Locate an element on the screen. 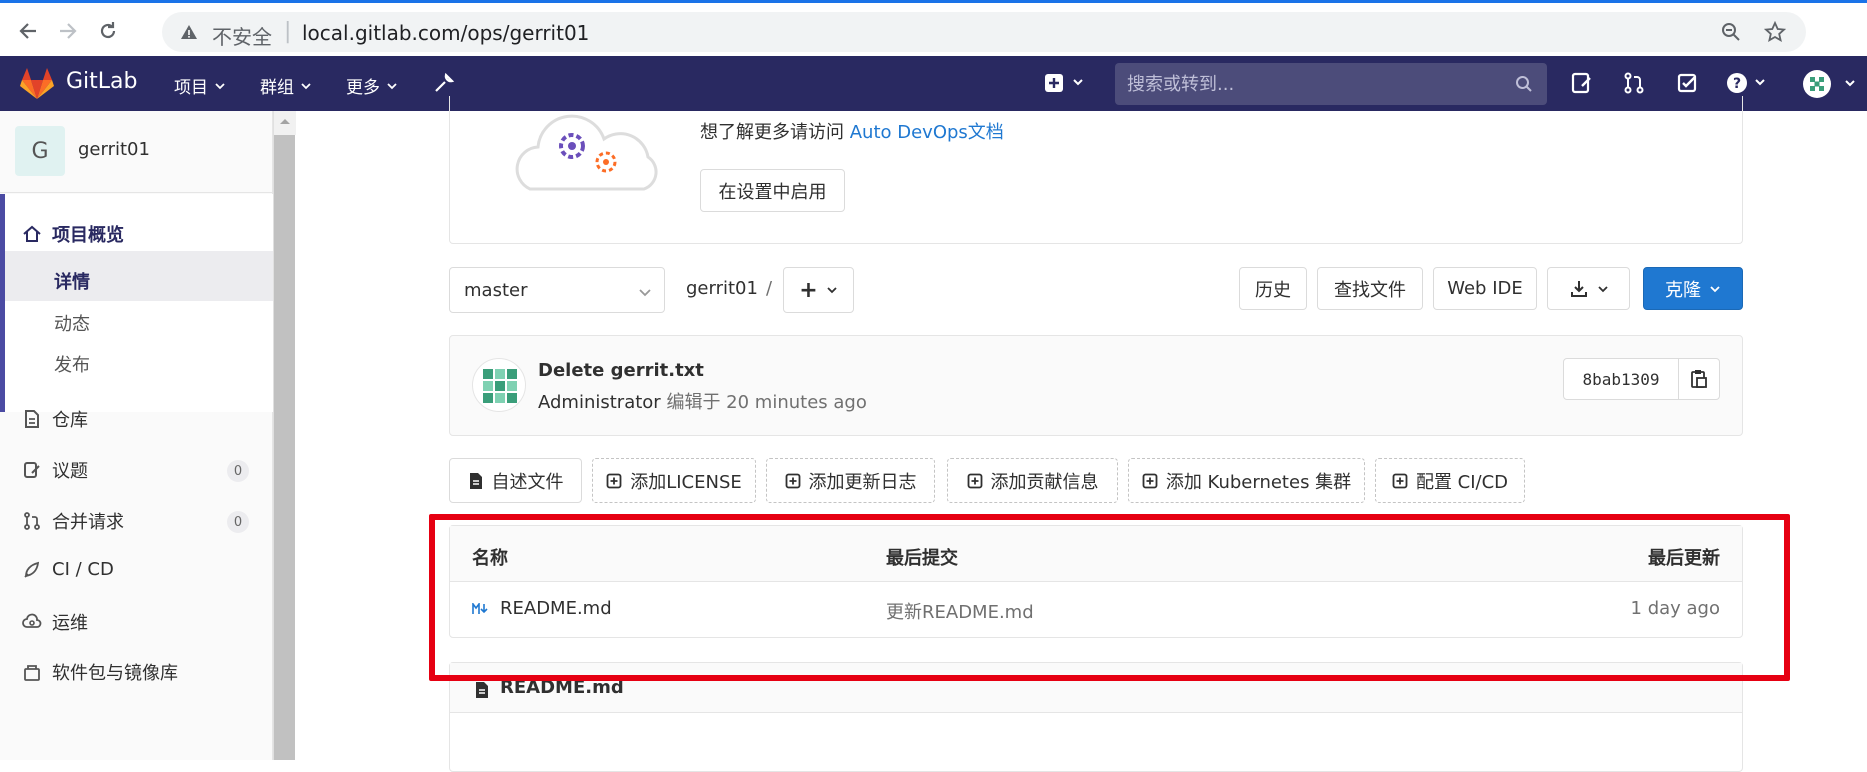  forward-icon is located at coordinates (68, 31).